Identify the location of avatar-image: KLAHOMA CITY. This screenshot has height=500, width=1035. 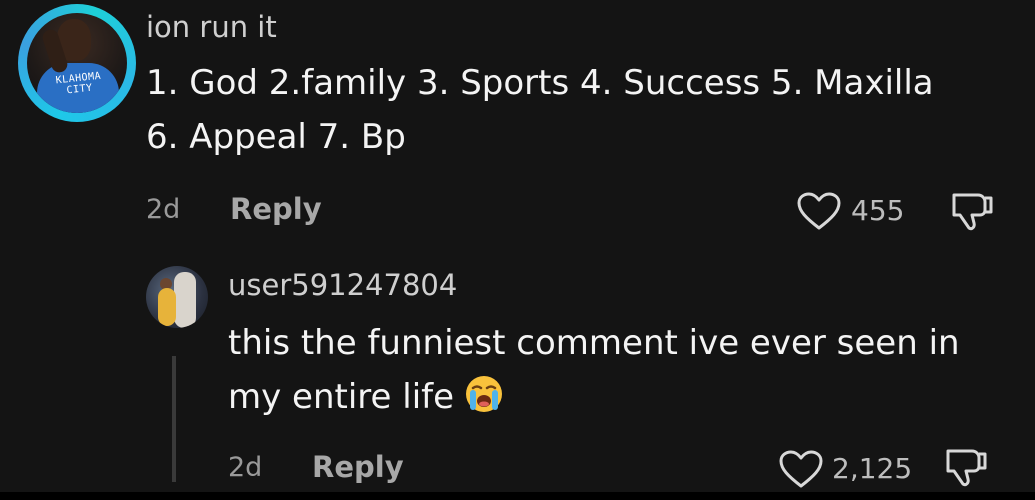
(77, 63).